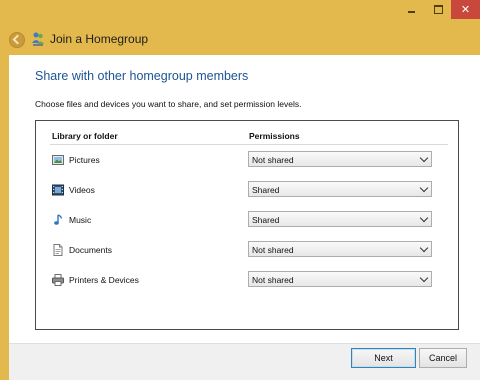 The width and height of the screenshot is (480, 380). What do you see at coordinates (58, 219) in the screenshot?
I see `music-icon` at bounding box center [58, 219].